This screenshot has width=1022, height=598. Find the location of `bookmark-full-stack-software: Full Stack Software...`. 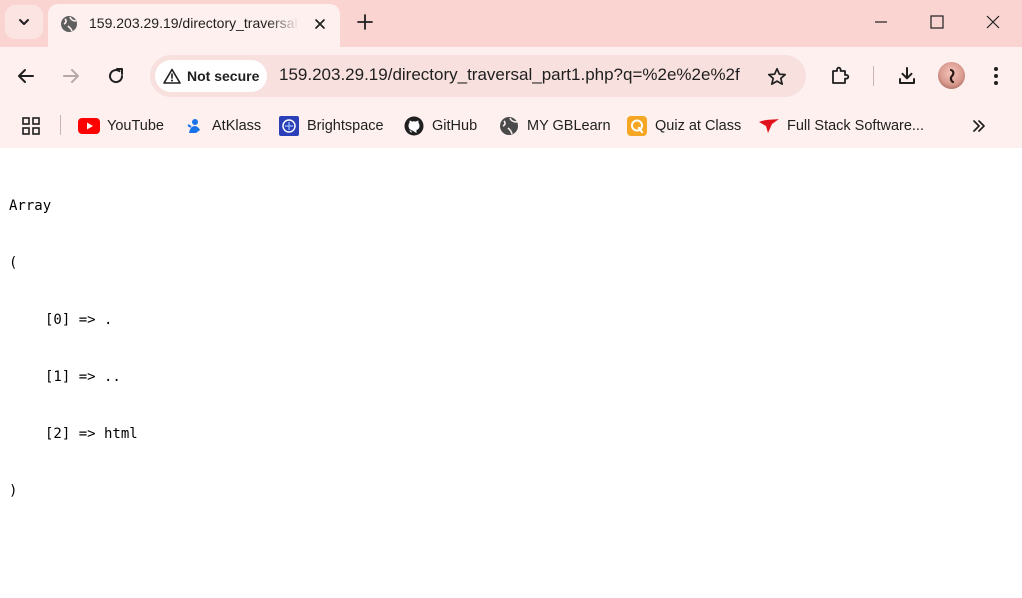

bookmark-full-stack-software: Full Stack Software... is located at coordinates (841, 126).